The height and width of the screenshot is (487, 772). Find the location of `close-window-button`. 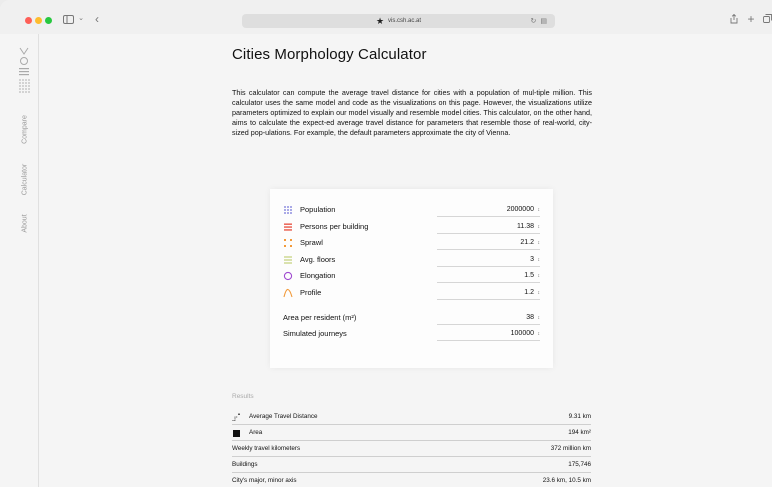

close-window-button is located at coordinates (28, 20).